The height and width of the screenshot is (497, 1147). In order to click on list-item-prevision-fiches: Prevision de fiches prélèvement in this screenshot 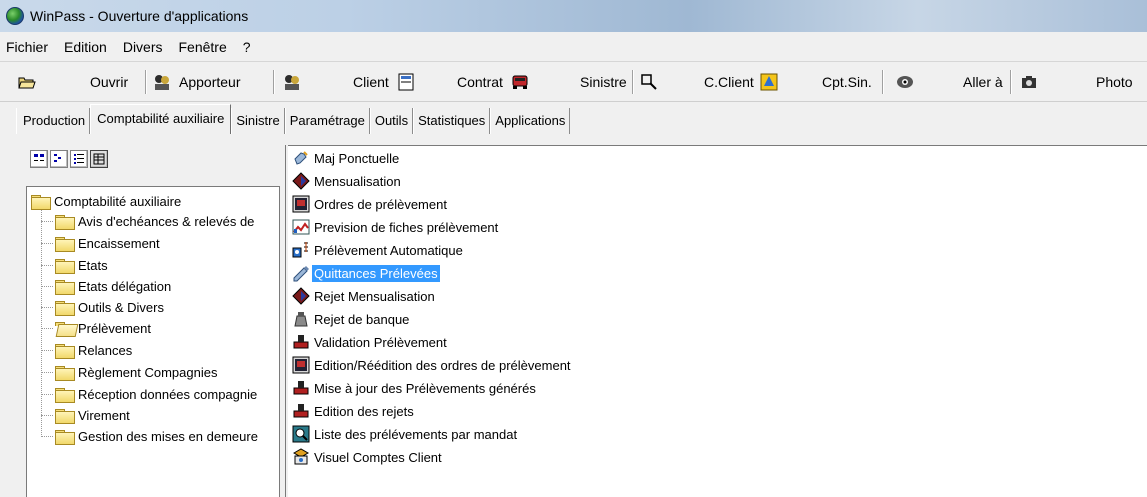, I will do `click(396, 227)`.